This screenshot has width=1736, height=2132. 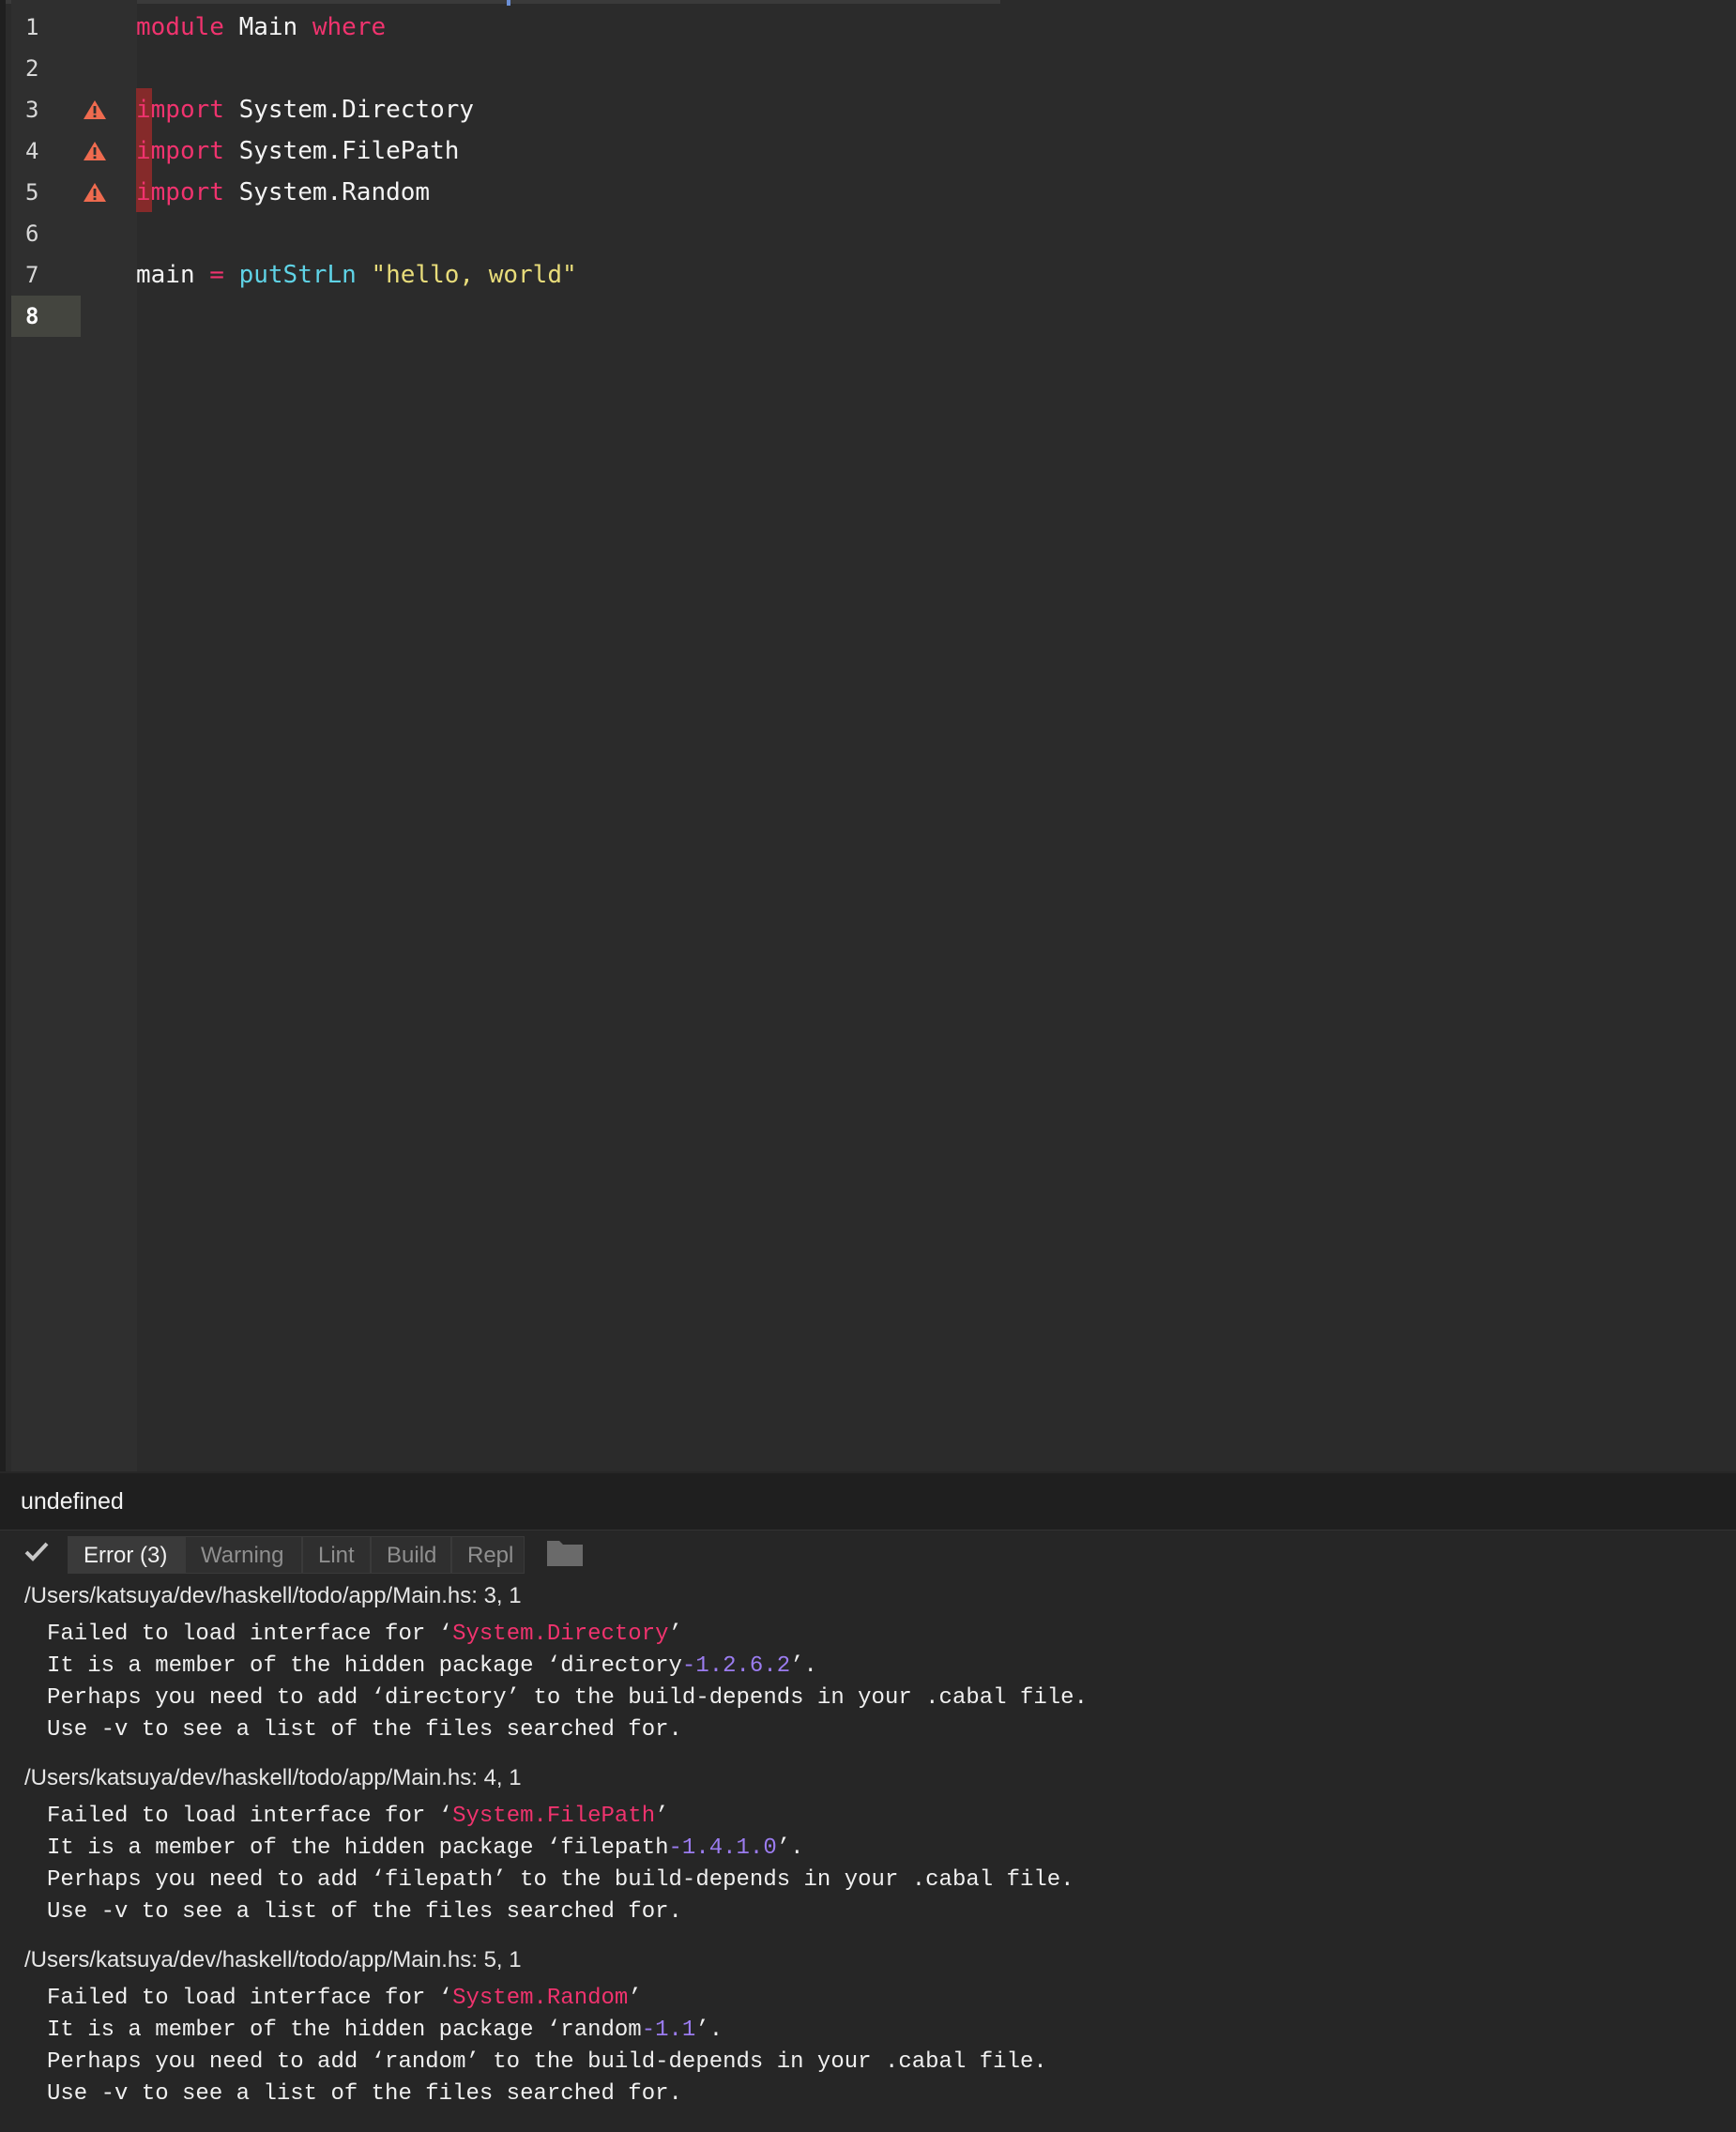 I want to click on function-name: putStrLn, so click(x=297, y=275).